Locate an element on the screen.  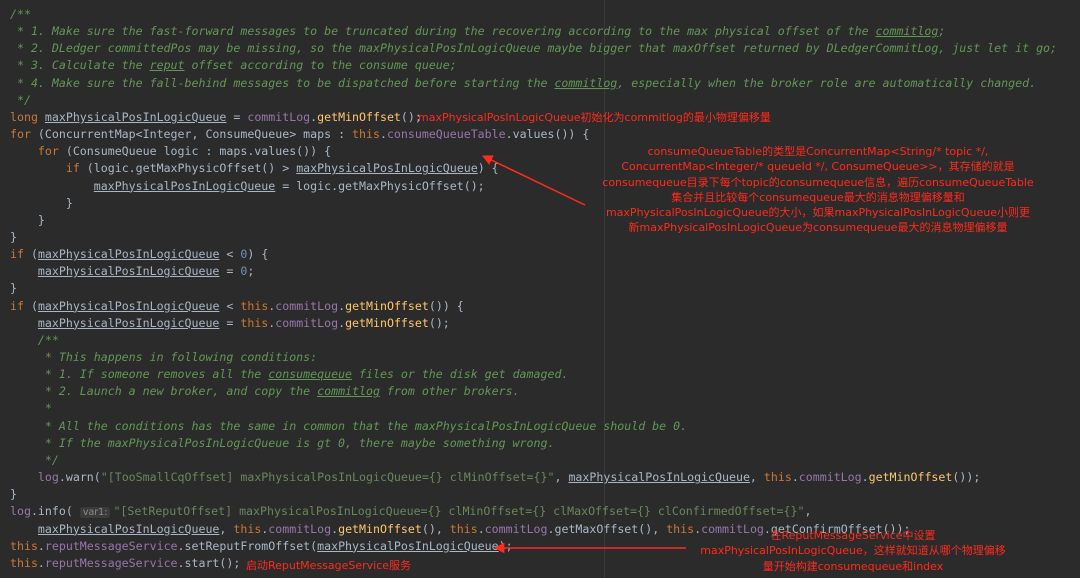
code-token: .getMaxOffset(), is located at coordinates (607, 528).